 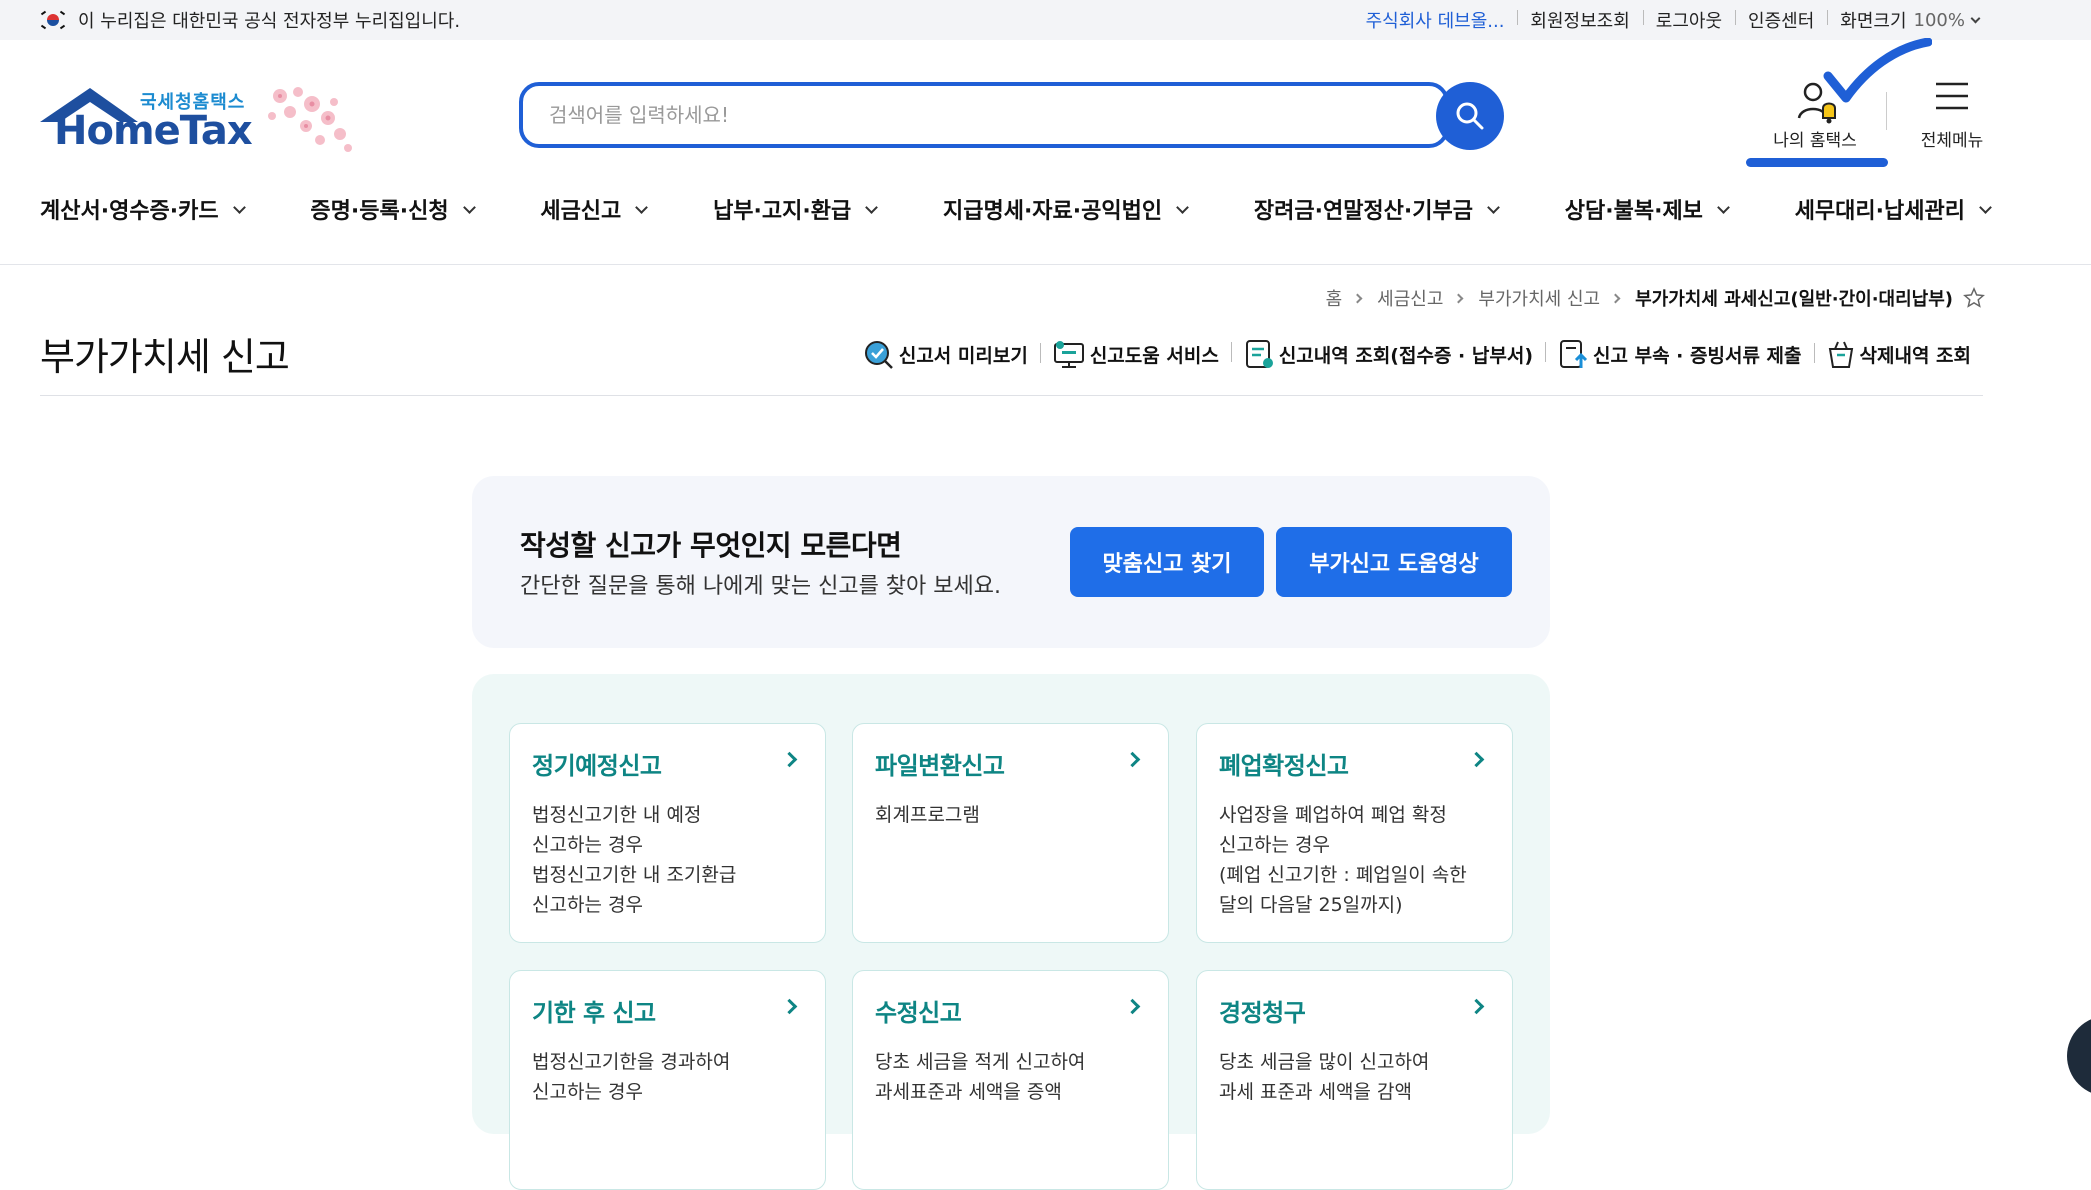 I want to click on card-file-conversion: 파일변환신고 회계프로그램, so click(x=1010, y=833).